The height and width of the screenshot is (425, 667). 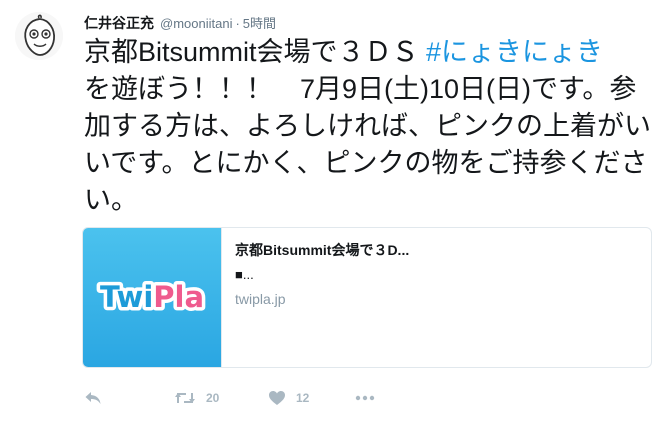 What do you see at coordinates (196, 398) in the screenshot?
I see `retweet-button: 20` at bounding box center [196, 398].